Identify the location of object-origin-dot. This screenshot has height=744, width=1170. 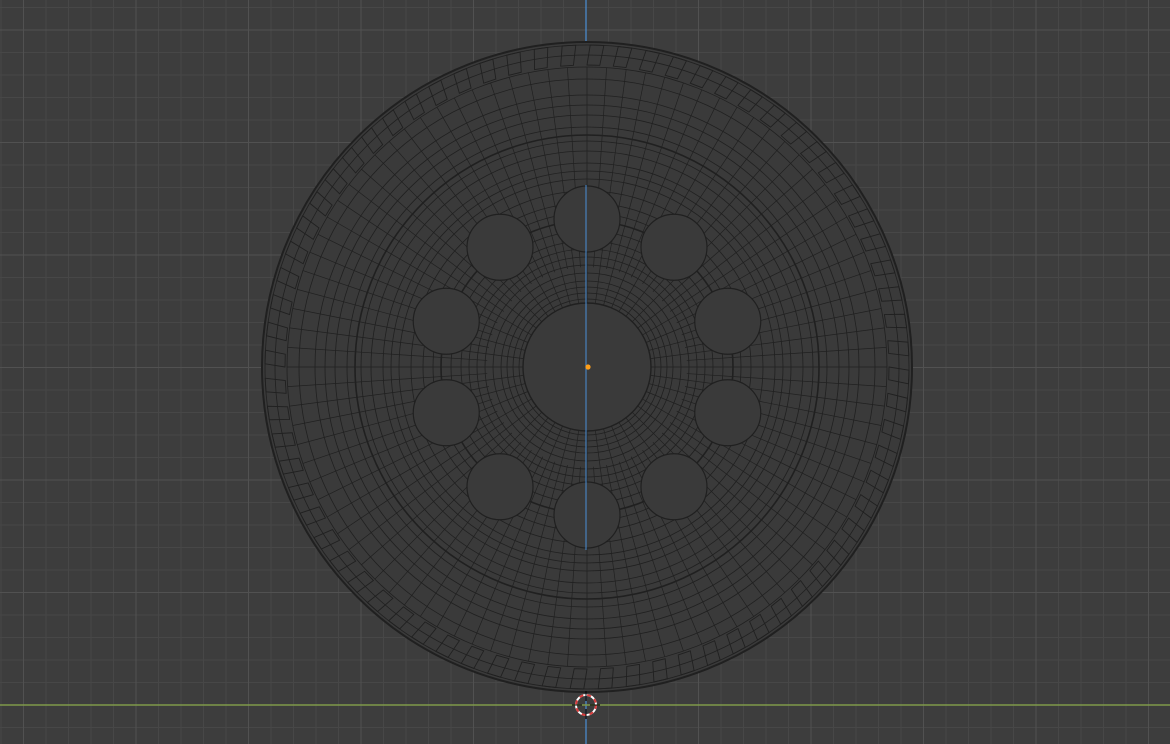
(588, 367).